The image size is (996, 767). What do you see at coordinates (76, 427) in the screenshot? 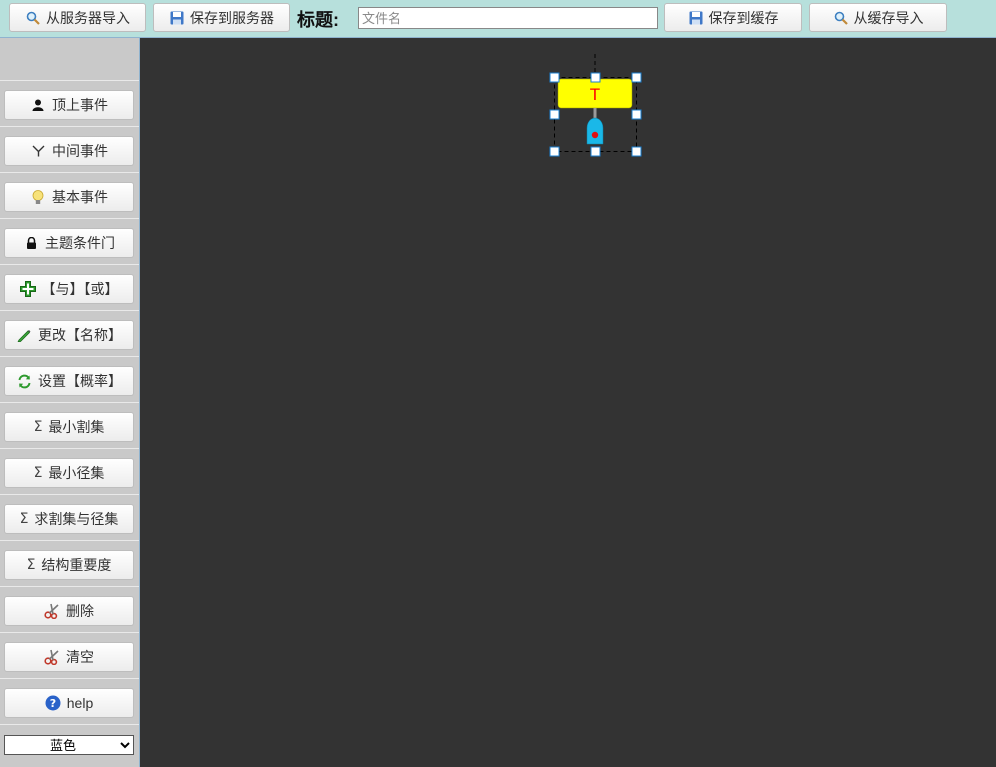
I see `sidebar-item-label: 最小割集` at bounding box center [76, 427].